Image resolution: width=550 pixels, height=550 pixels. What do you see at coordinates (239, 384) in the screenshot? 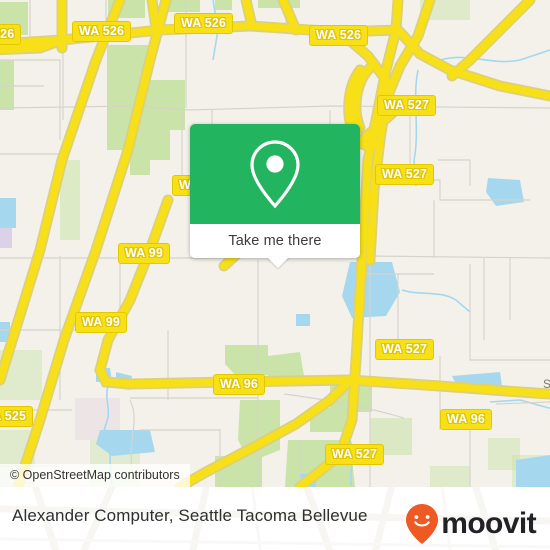
I see `shield-wa-96-west: WA 96` at bounding box center [239, 384].